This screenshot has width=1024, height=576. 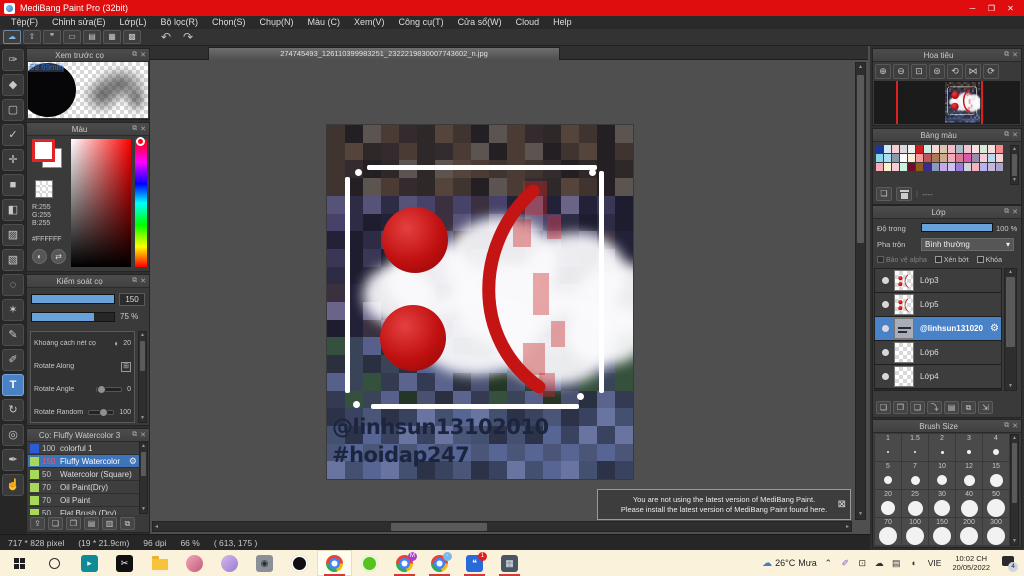 I want to click on clipping-checkbox: Xén bớt, so click(x=951, y=260).